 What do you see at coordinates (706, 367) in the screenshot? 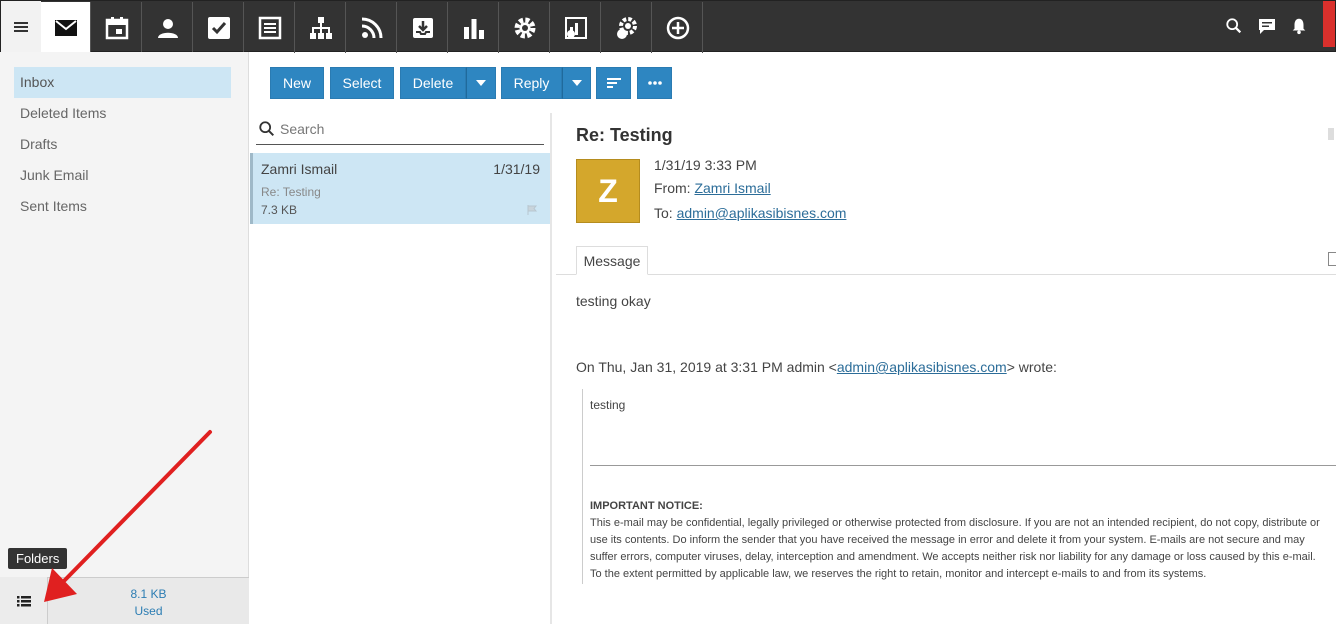
I see `quote-header-prefix: On Thu, Jan 31, 2019 at 3:31 PM admin <` at bounding box center [706, 367].